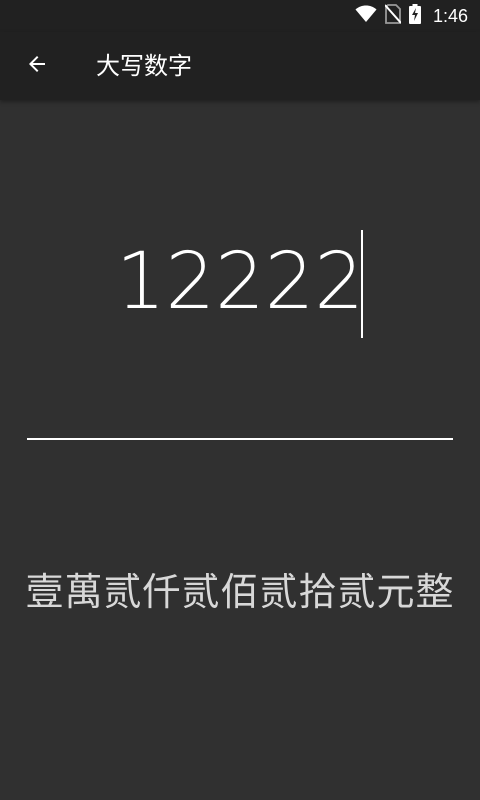 The image size is (480, 800). Describe the element at coordinates (450, 15) in the screenshot. I see `status-time: 1:46` at that location.